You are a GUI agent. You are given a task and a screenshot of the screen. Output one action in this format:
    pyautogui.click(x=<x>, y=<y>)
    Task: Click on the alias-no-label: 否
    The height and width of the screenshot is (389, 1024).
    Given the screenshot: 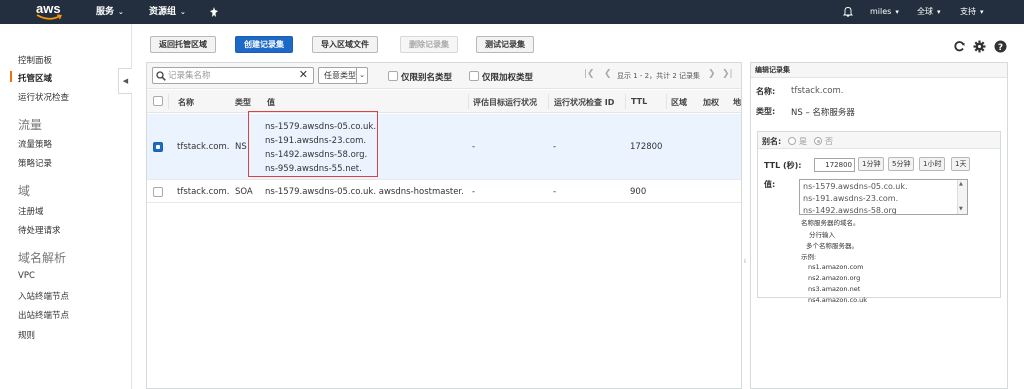 What is the action you would take?
    pyautogui.click(x=829, y=141)
    